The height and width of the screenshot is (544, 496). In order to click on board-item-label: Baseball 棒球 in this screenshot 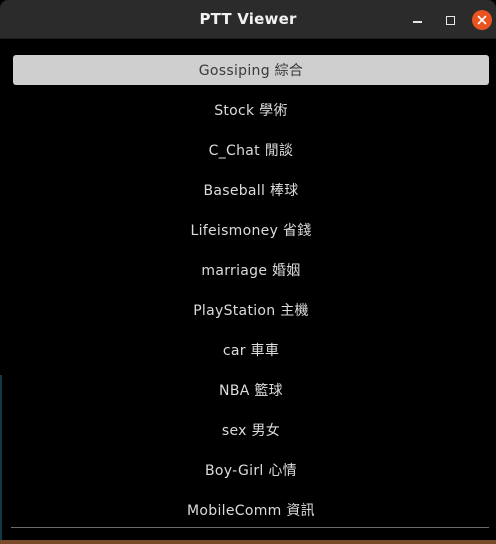, I will do `click(251, 191)`.